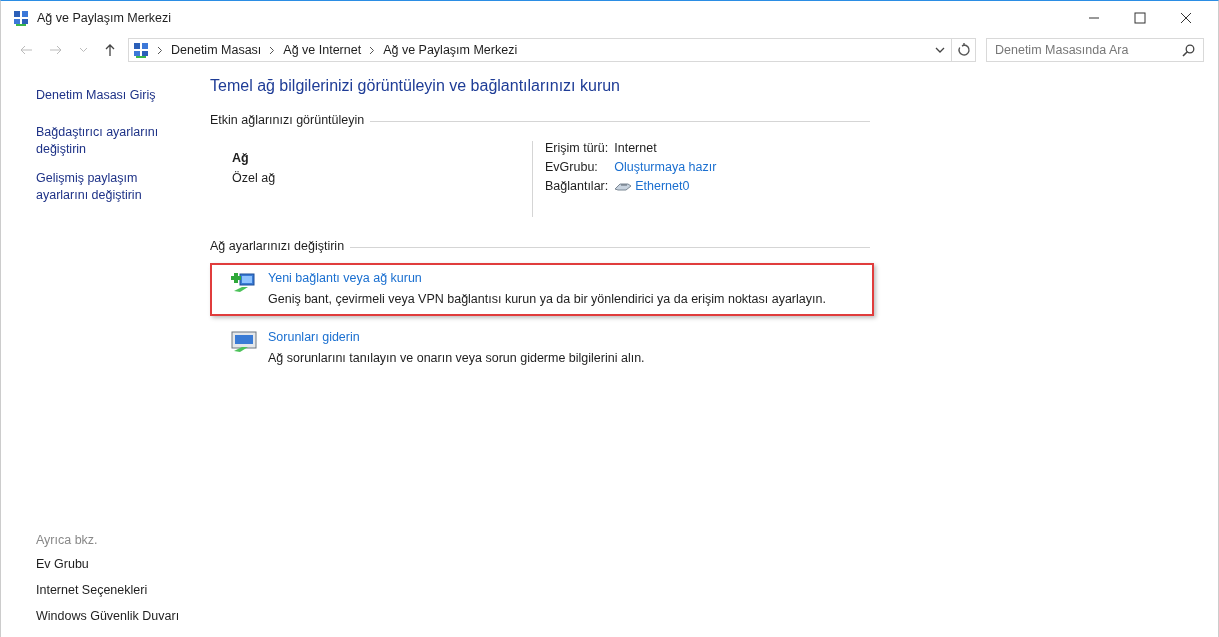 The width and height of the screenshot is (1219, 637). What do you see at coordinates (104, 18) in the screenshot?
I see `window-title: Ağ ve Paylaşım Merkezi` at bounding box center [104, 18].